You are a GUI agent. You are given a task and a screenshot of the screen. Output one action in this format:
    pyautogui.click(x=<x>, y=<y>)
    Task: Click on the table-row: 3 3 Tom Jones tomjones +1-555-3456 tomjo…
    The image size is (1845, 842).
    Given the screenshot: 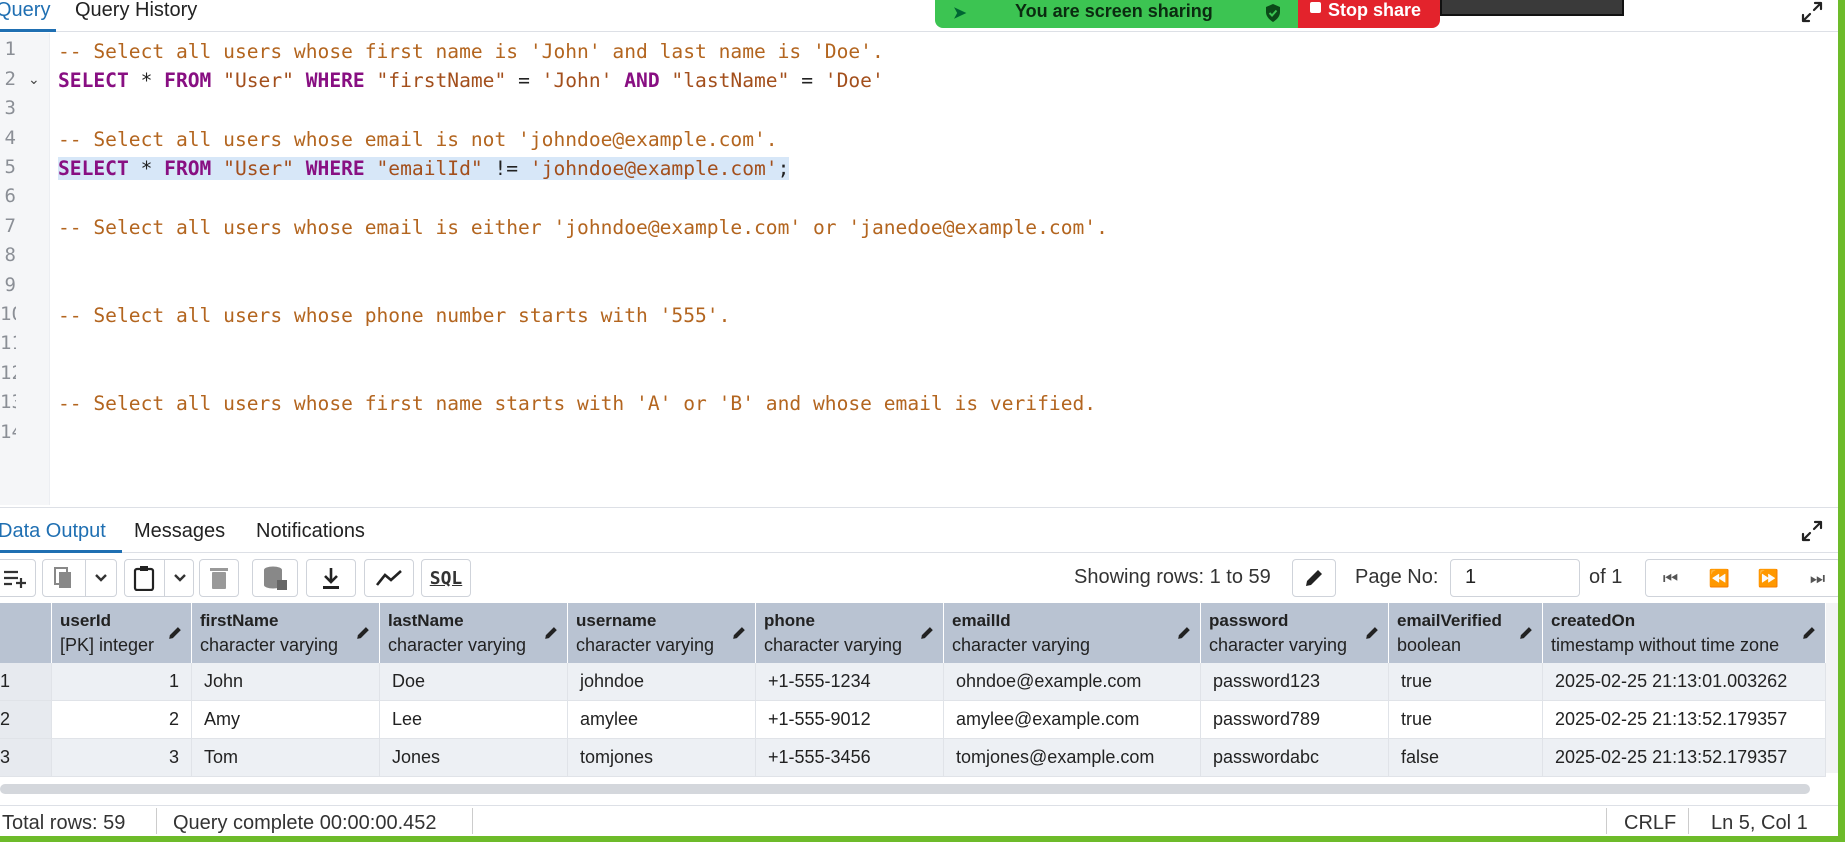 What is the action you would take?
    pyautogui.click(x=913, y=758)
    